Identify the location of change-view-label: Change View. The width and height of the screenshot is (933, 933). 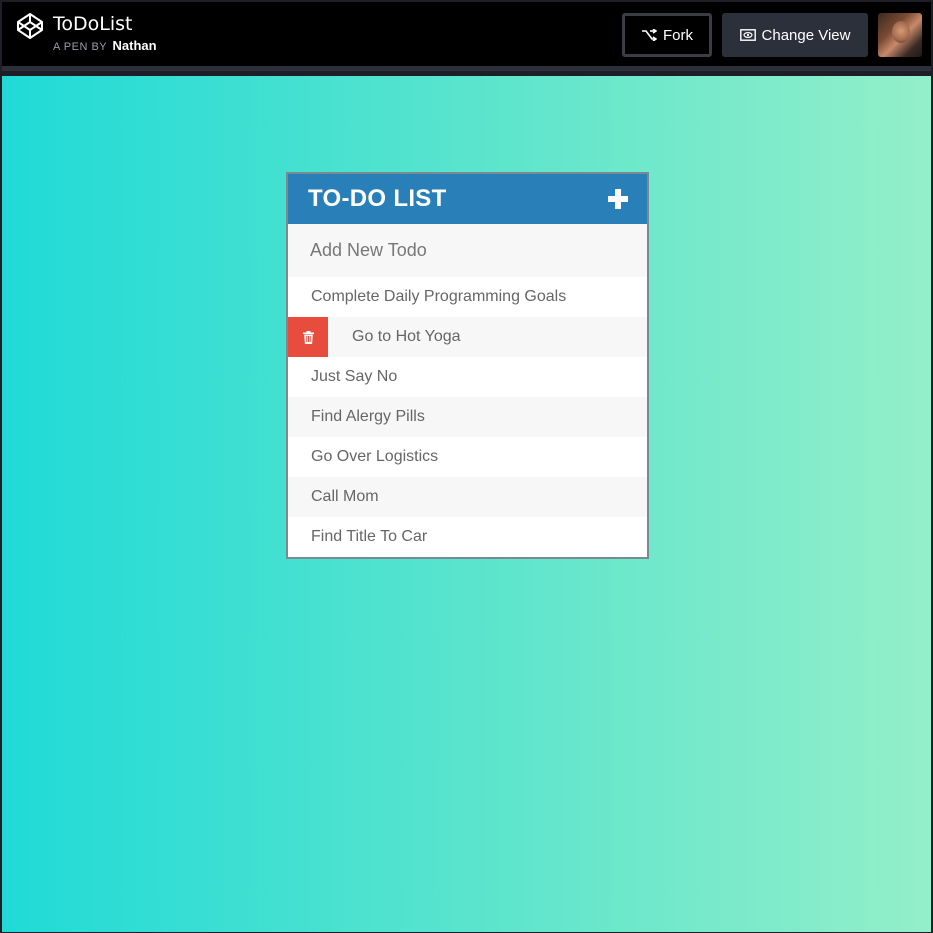
(806, 35).